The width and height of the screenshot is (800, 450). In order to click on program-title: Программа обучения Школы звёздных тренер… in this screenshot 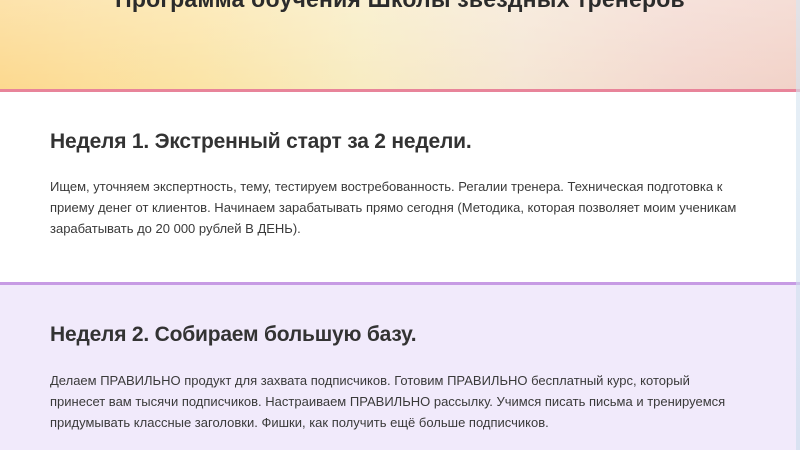, I will do `click(400, 6)`.